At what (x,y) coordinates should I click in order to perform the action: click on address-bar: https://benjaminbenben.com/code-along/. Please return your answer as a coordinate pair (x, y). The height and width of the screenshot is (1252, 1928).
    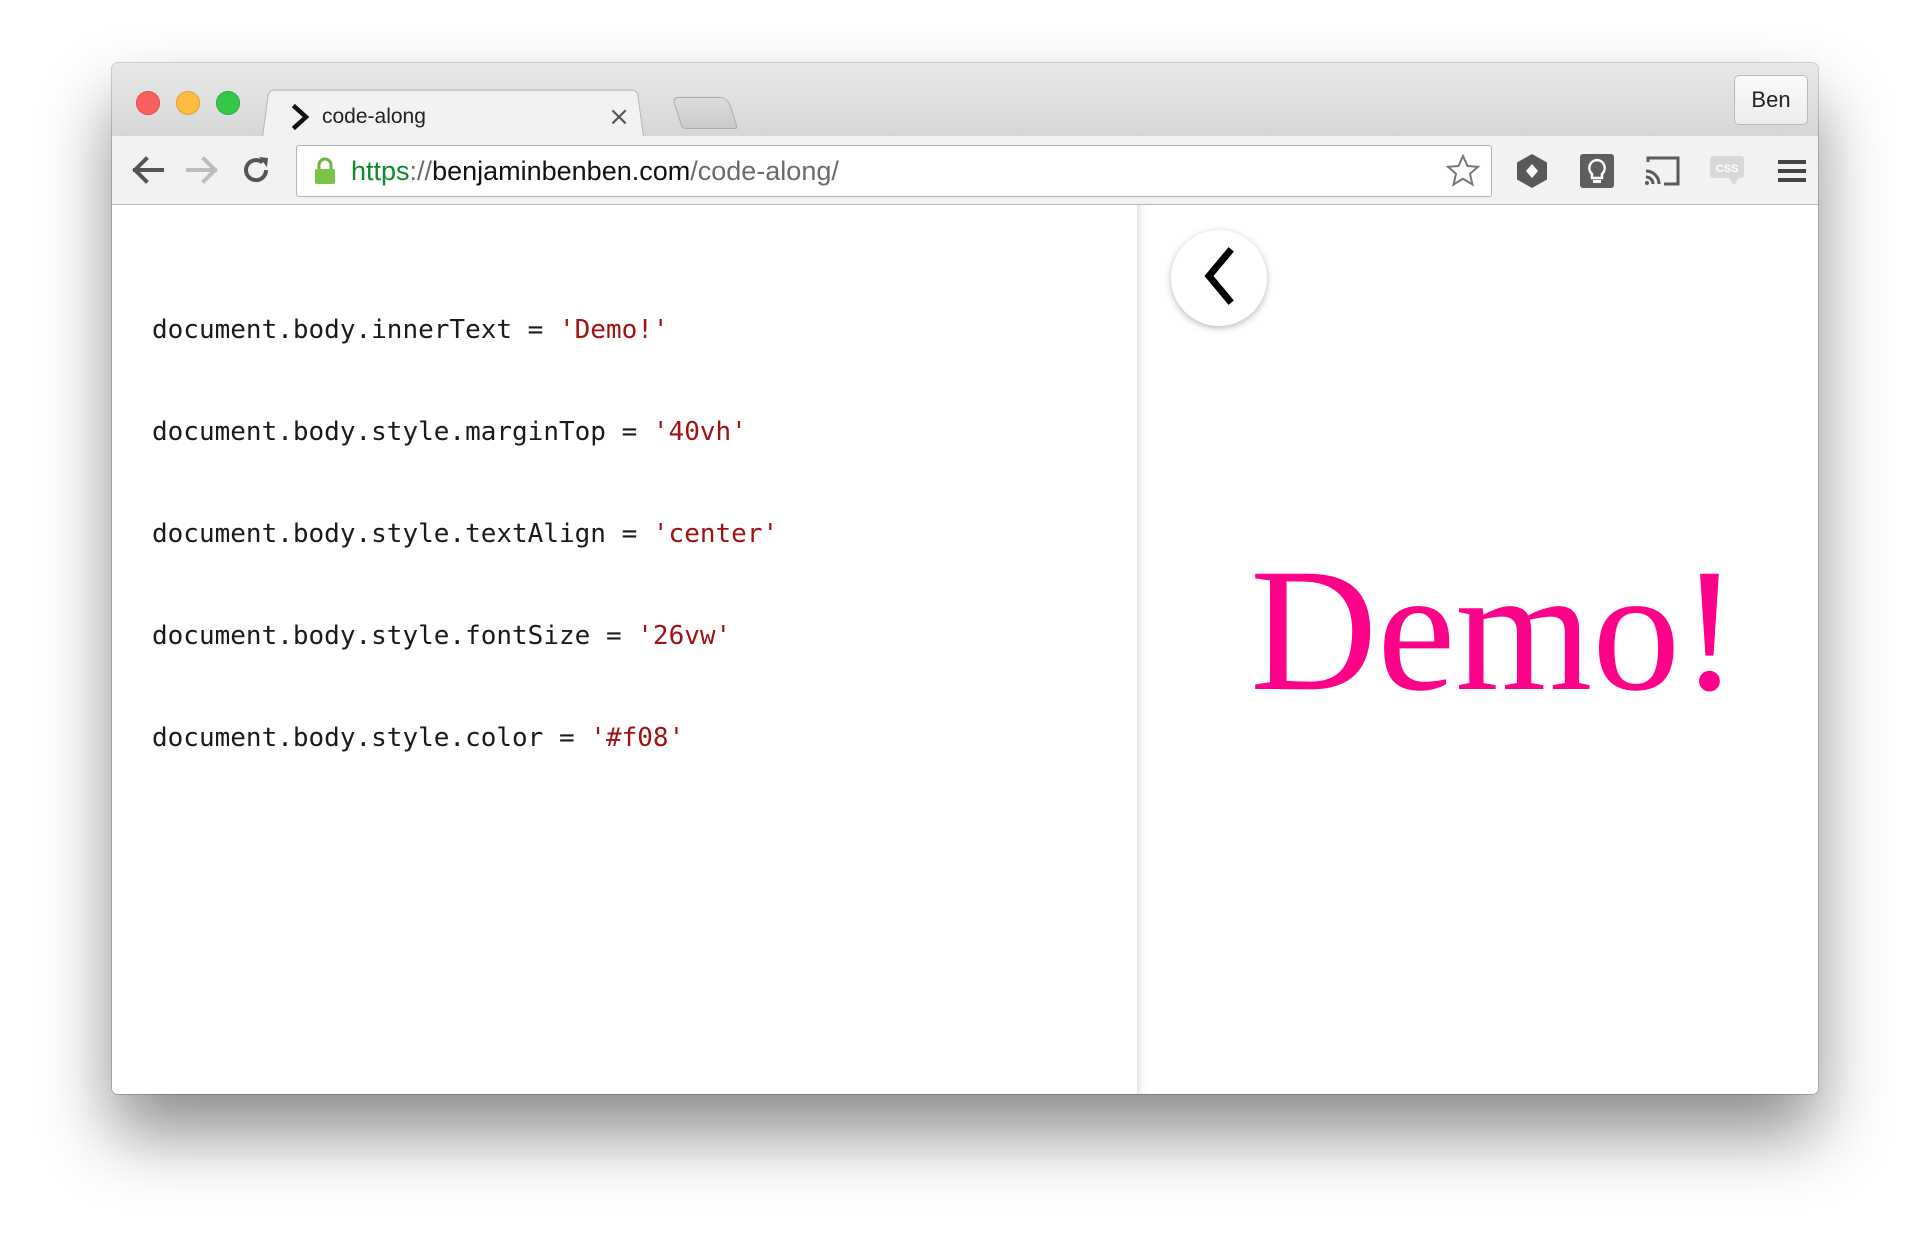
    Looking at the image, I should click on (894, 171).